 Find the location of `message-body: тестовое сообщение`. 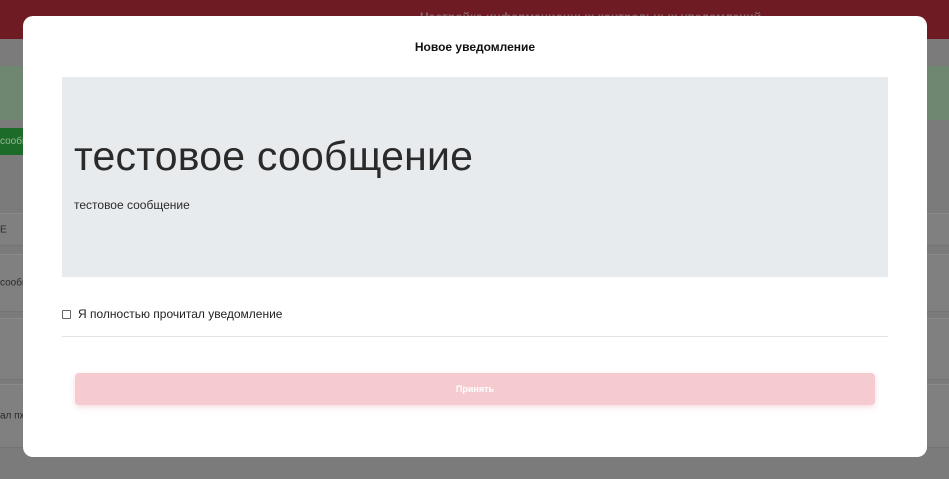

message-body: тестовое сообщение is located at coordinates (132, 205).